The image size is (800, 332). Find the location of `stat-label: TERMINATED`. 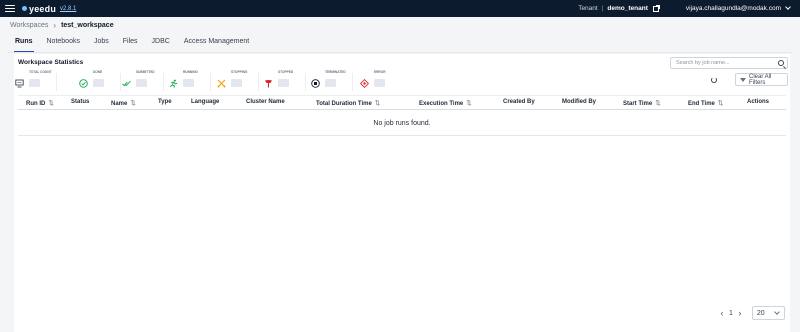

stat-label: TERMINATED is located at coordinates (335, 72).